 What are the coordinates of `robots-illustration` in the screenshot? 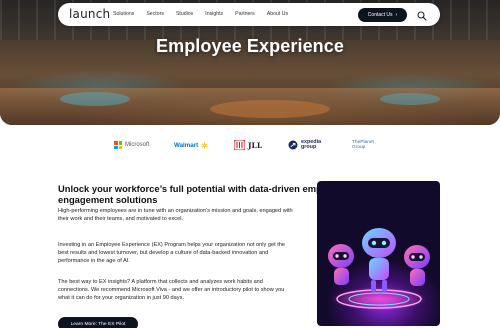 It's located at (378, 253).